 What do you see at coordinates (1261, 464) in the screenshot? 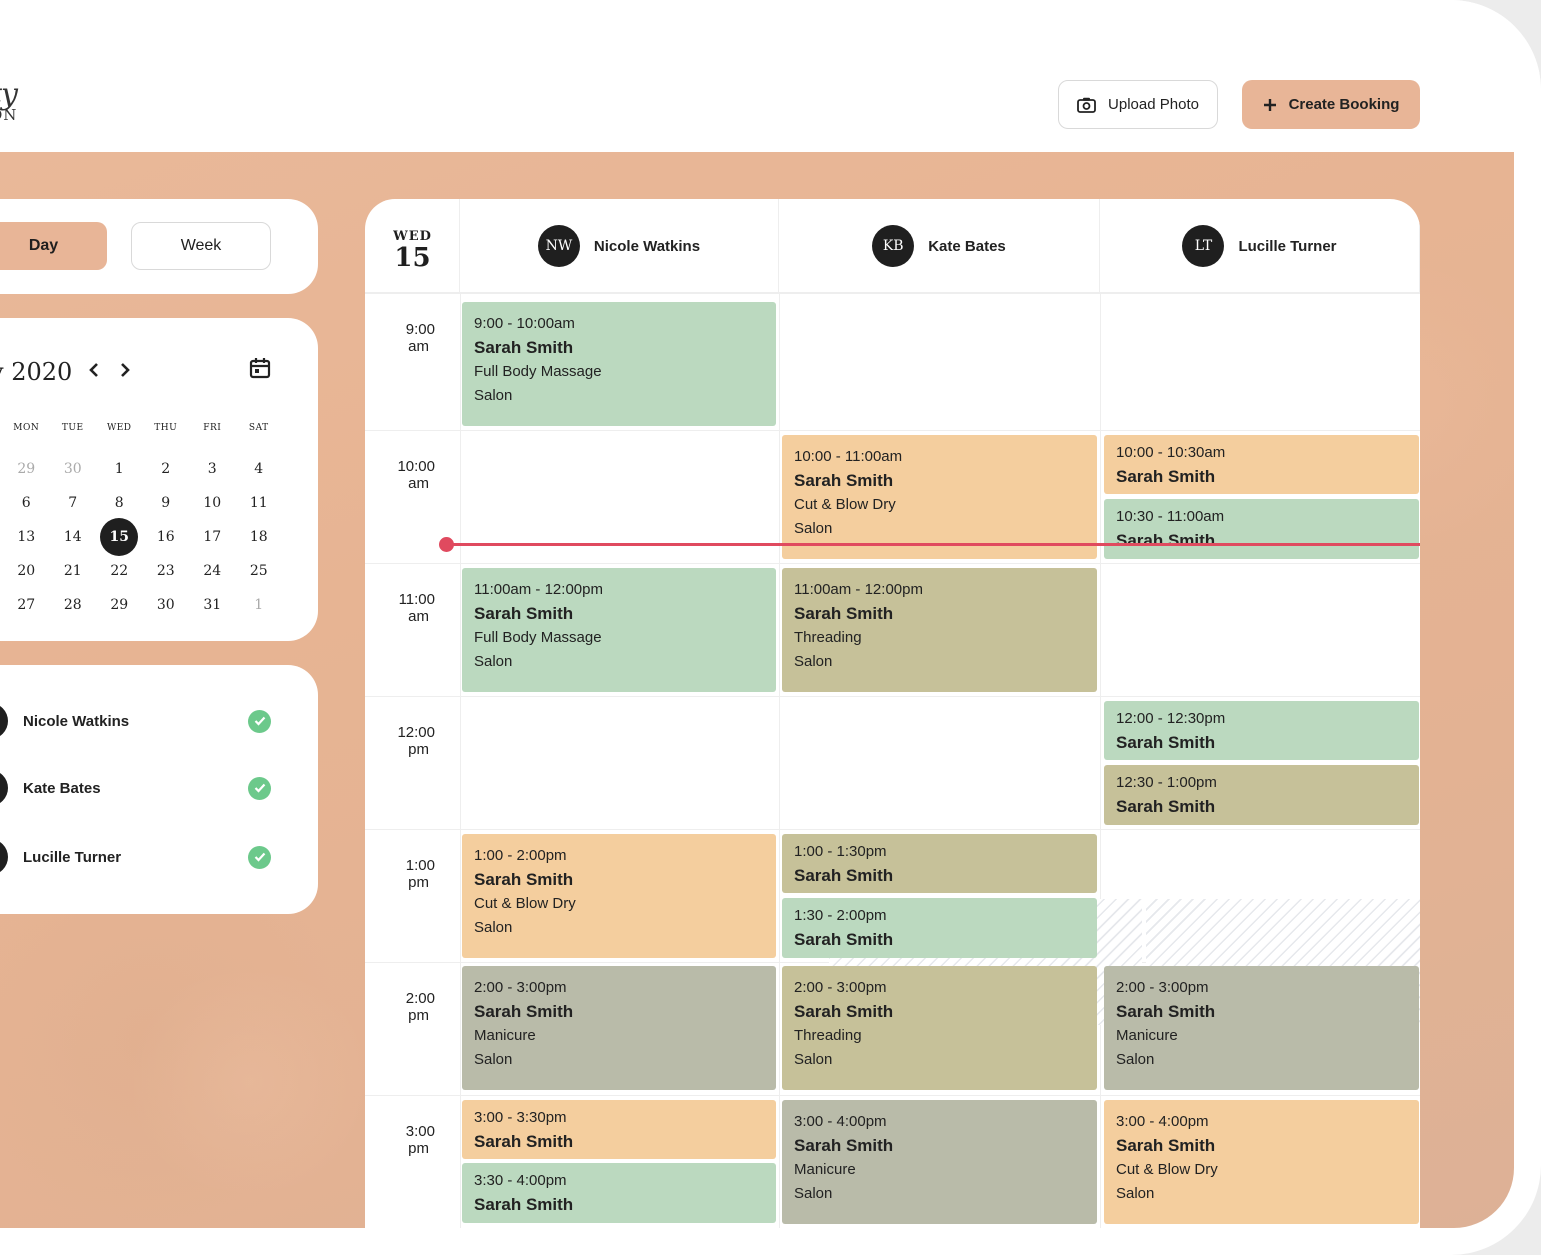
I see `booking-block: 10:00 - 10:30am Sarah Smith` at bounding box center [1261, 464].